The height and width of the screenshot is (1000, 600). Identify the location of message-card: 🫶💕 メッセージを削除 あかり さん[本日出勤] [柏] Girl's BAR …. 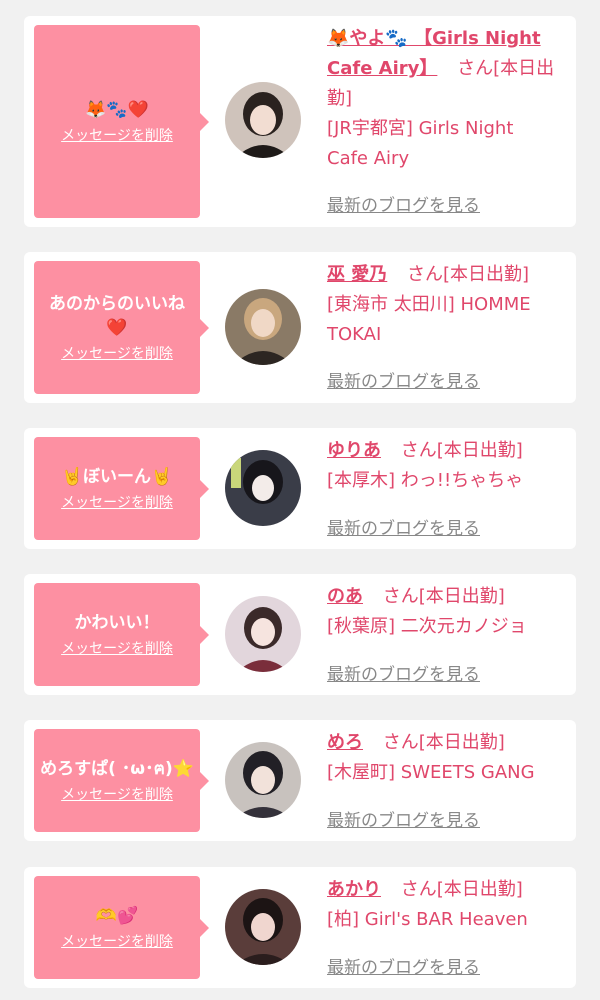
(300, 927).